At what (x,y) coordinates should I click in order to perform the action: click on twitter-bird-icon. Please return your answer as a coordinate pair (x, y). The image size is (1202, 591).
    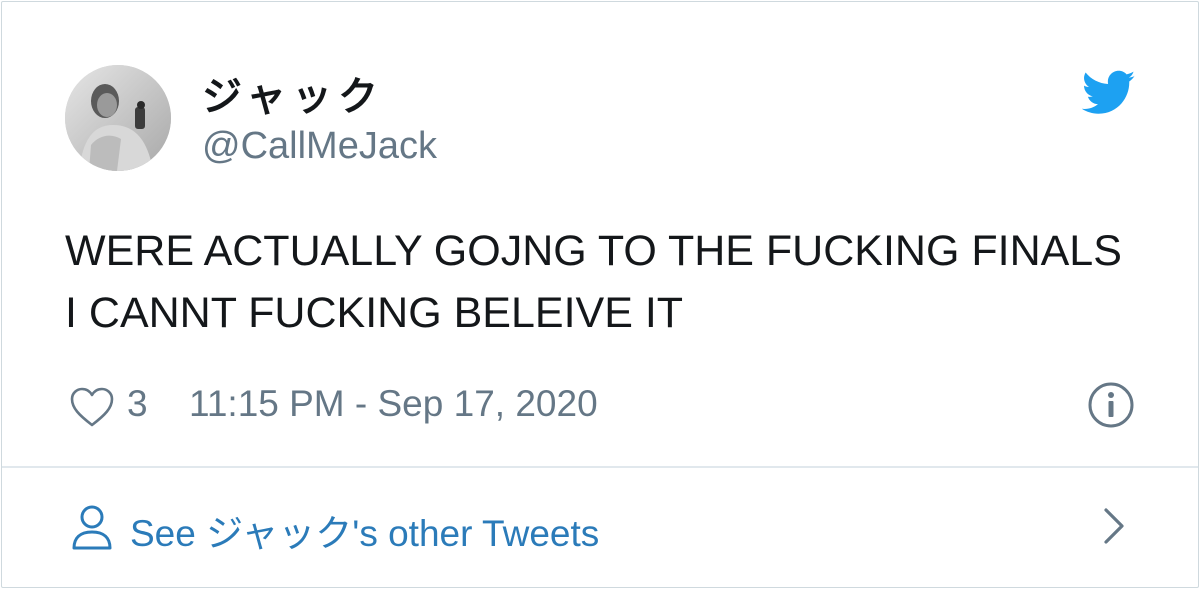
    Looking at the image, I should click on (1109, 93).